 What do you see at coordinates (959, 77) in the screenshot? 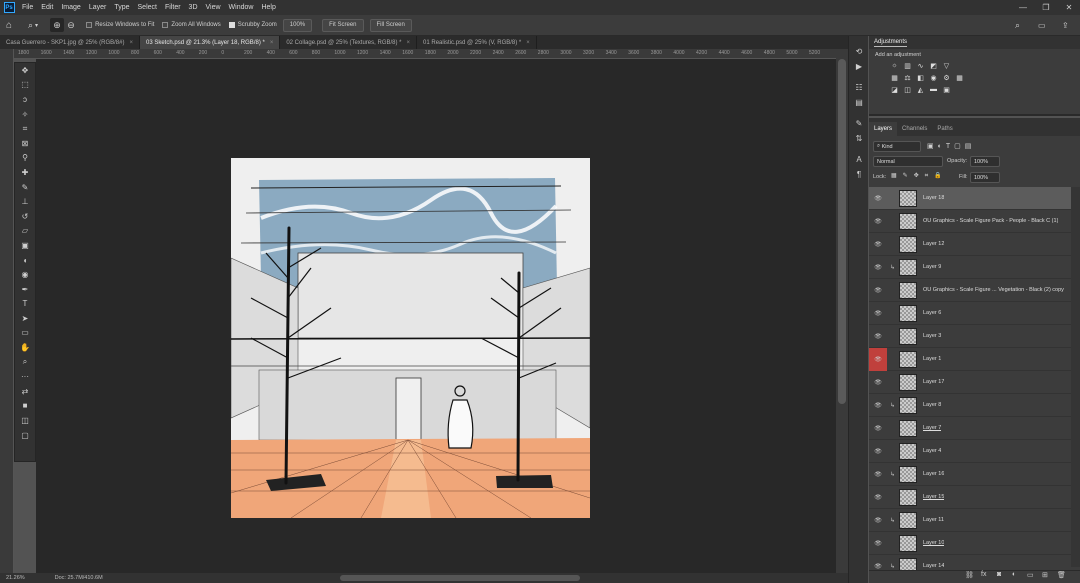
I see `color-lookup-icon: ▦` at bounding box center [959, 77].